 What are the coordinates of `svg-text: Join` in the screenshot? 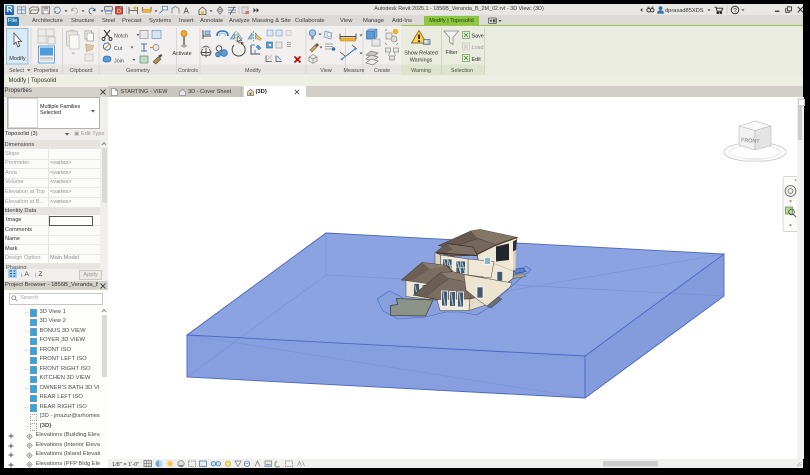 It's located at (119, 62).